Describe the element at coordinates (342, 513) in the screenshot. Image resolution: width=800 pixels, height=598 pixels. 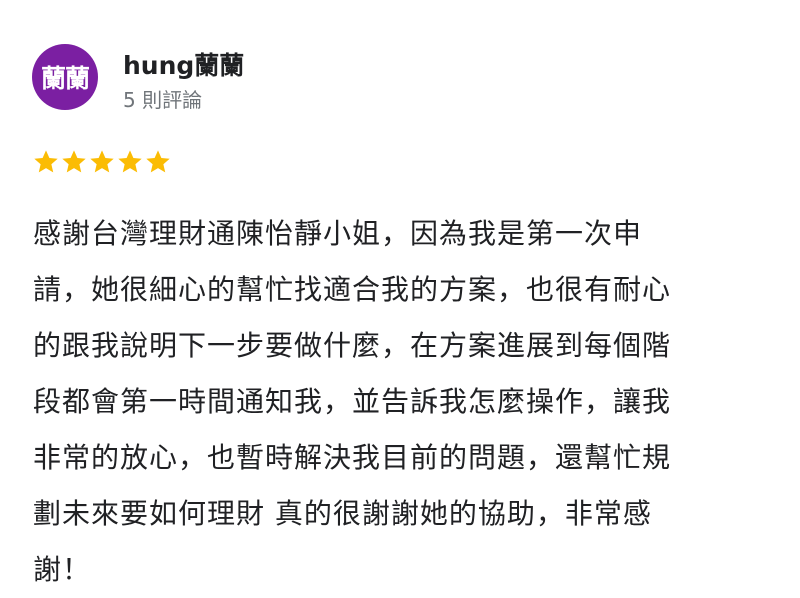
I see `review-text-line: 劃未來要如何理財 真的很謝謝她的協助，非常感` at that location.